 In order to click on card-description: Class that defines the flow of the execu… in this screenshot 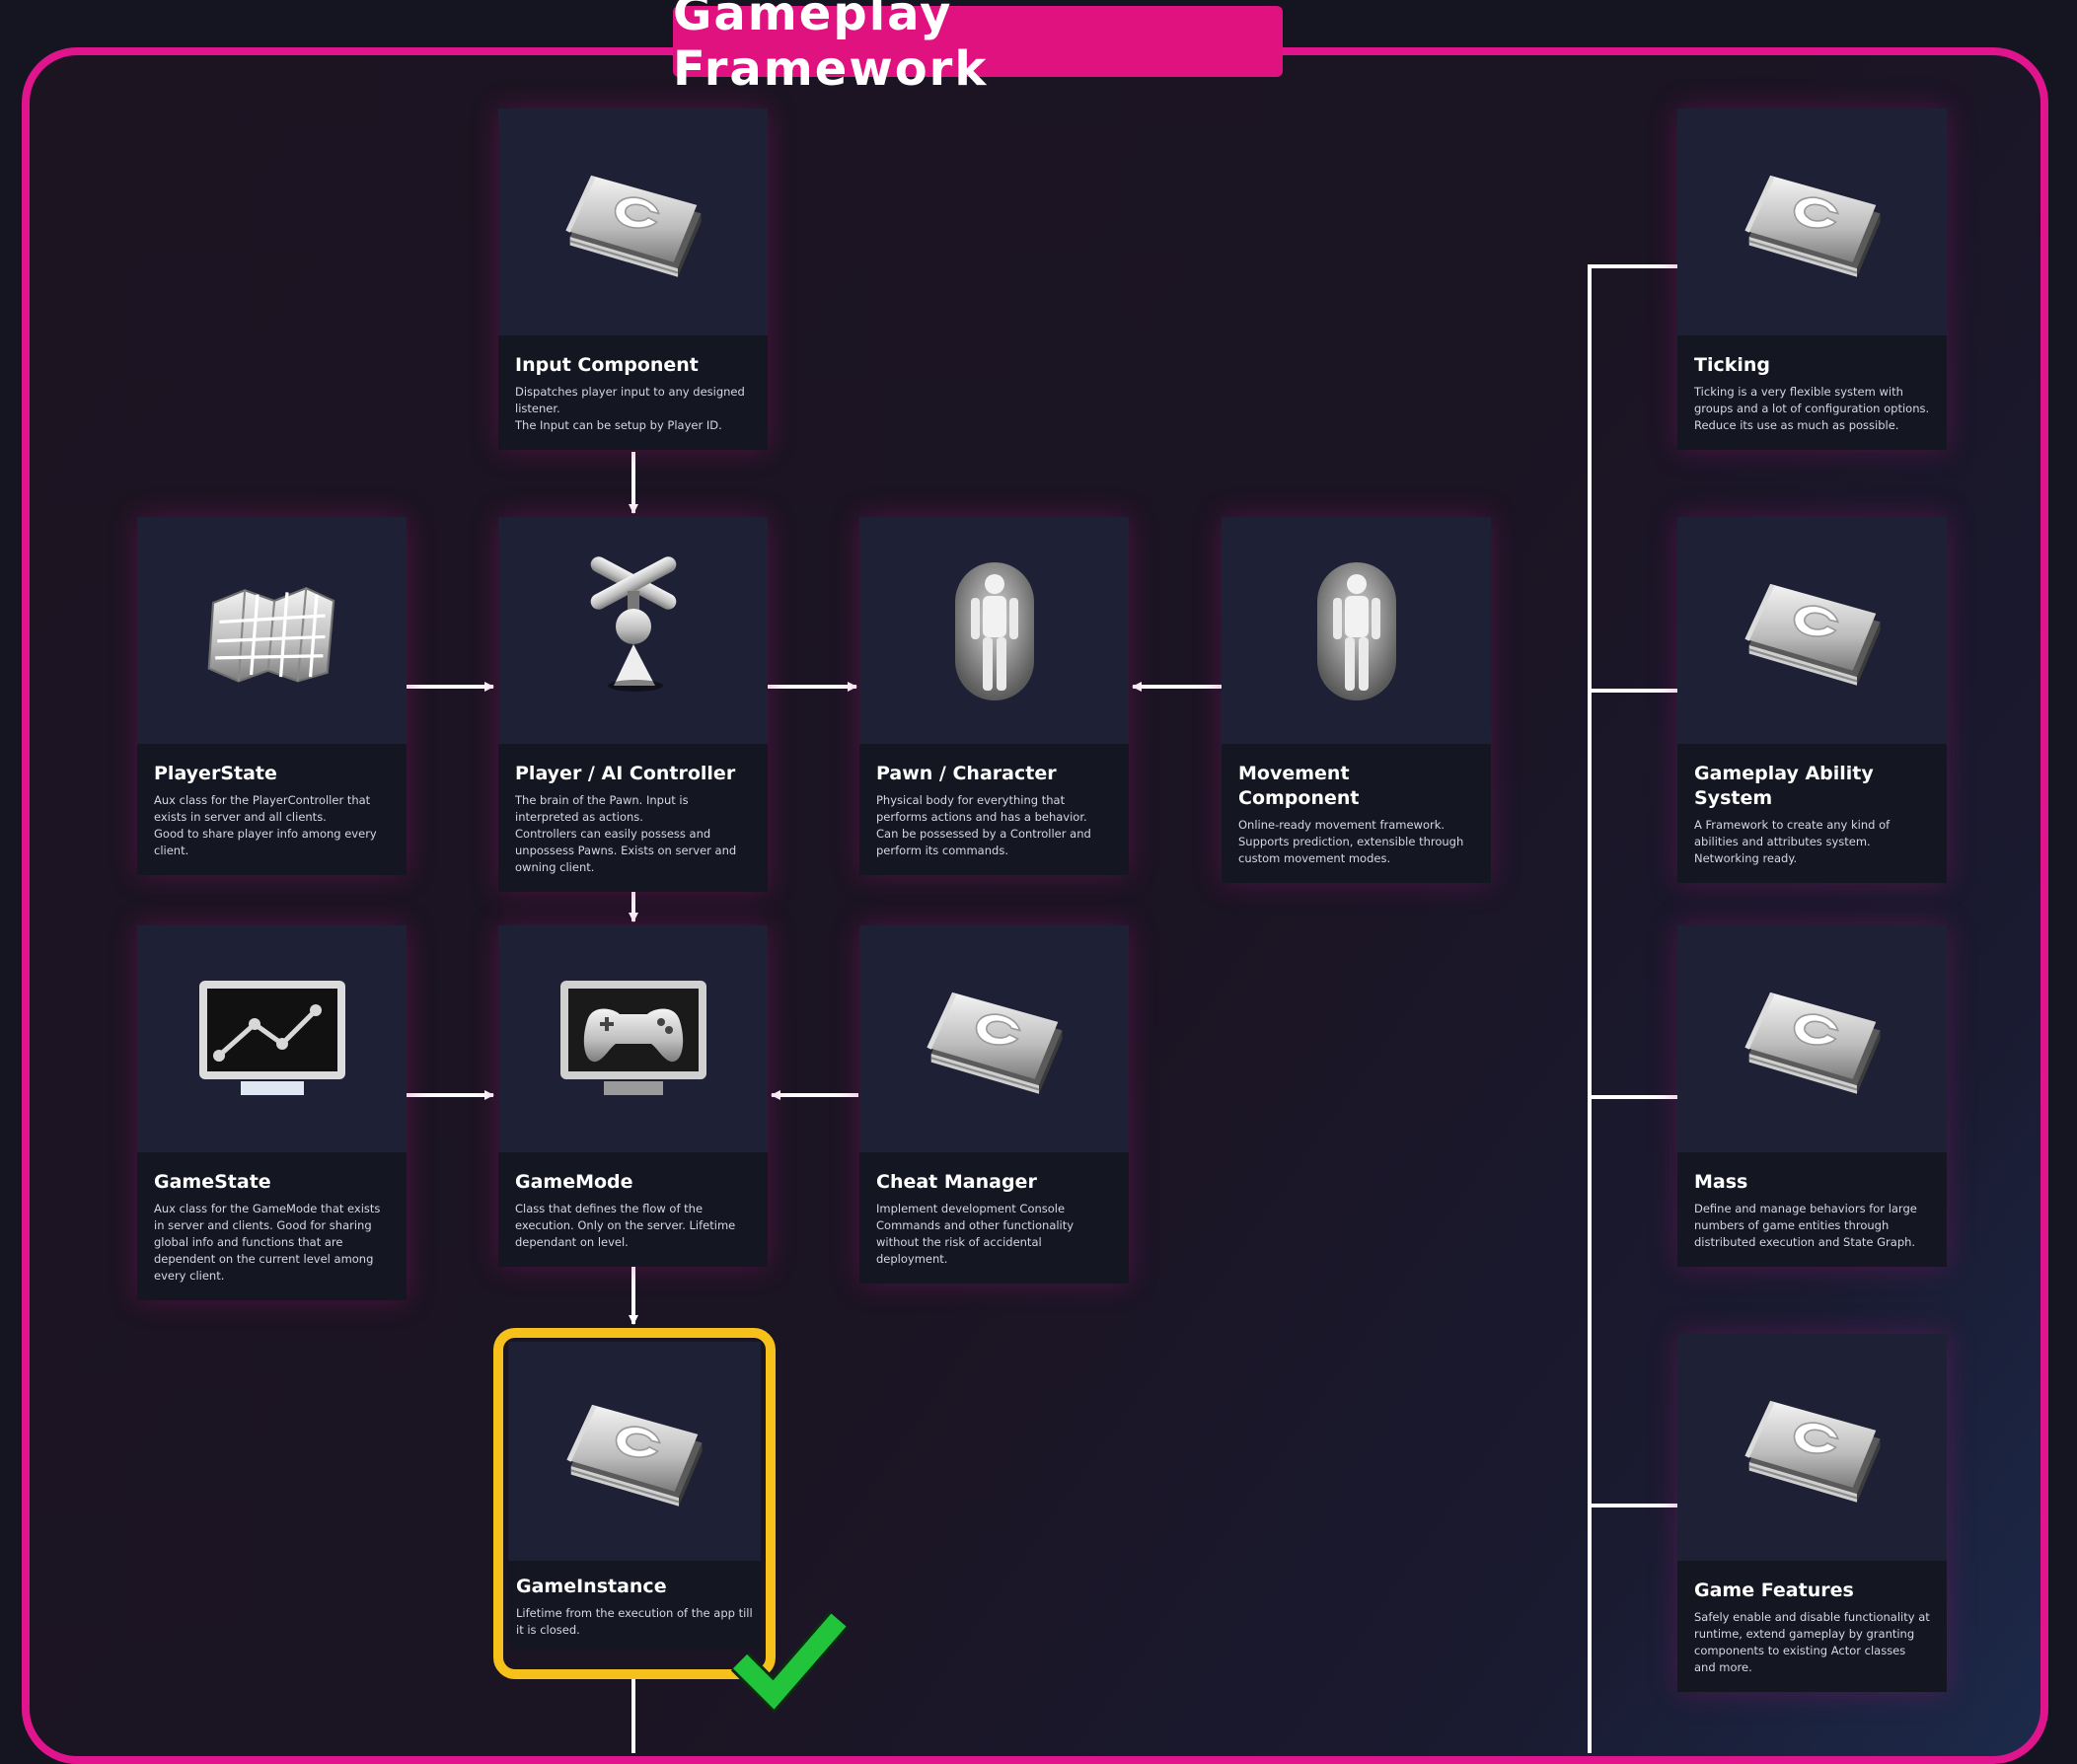, I will do `click(625, 1225)`.